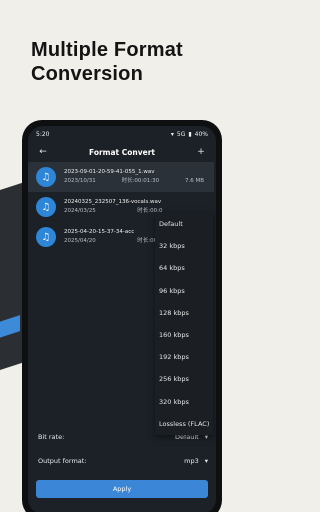 The height and width of the screenshot is (512, 320). I want to click on caret-down-icon: ▾, so click(206, 461).